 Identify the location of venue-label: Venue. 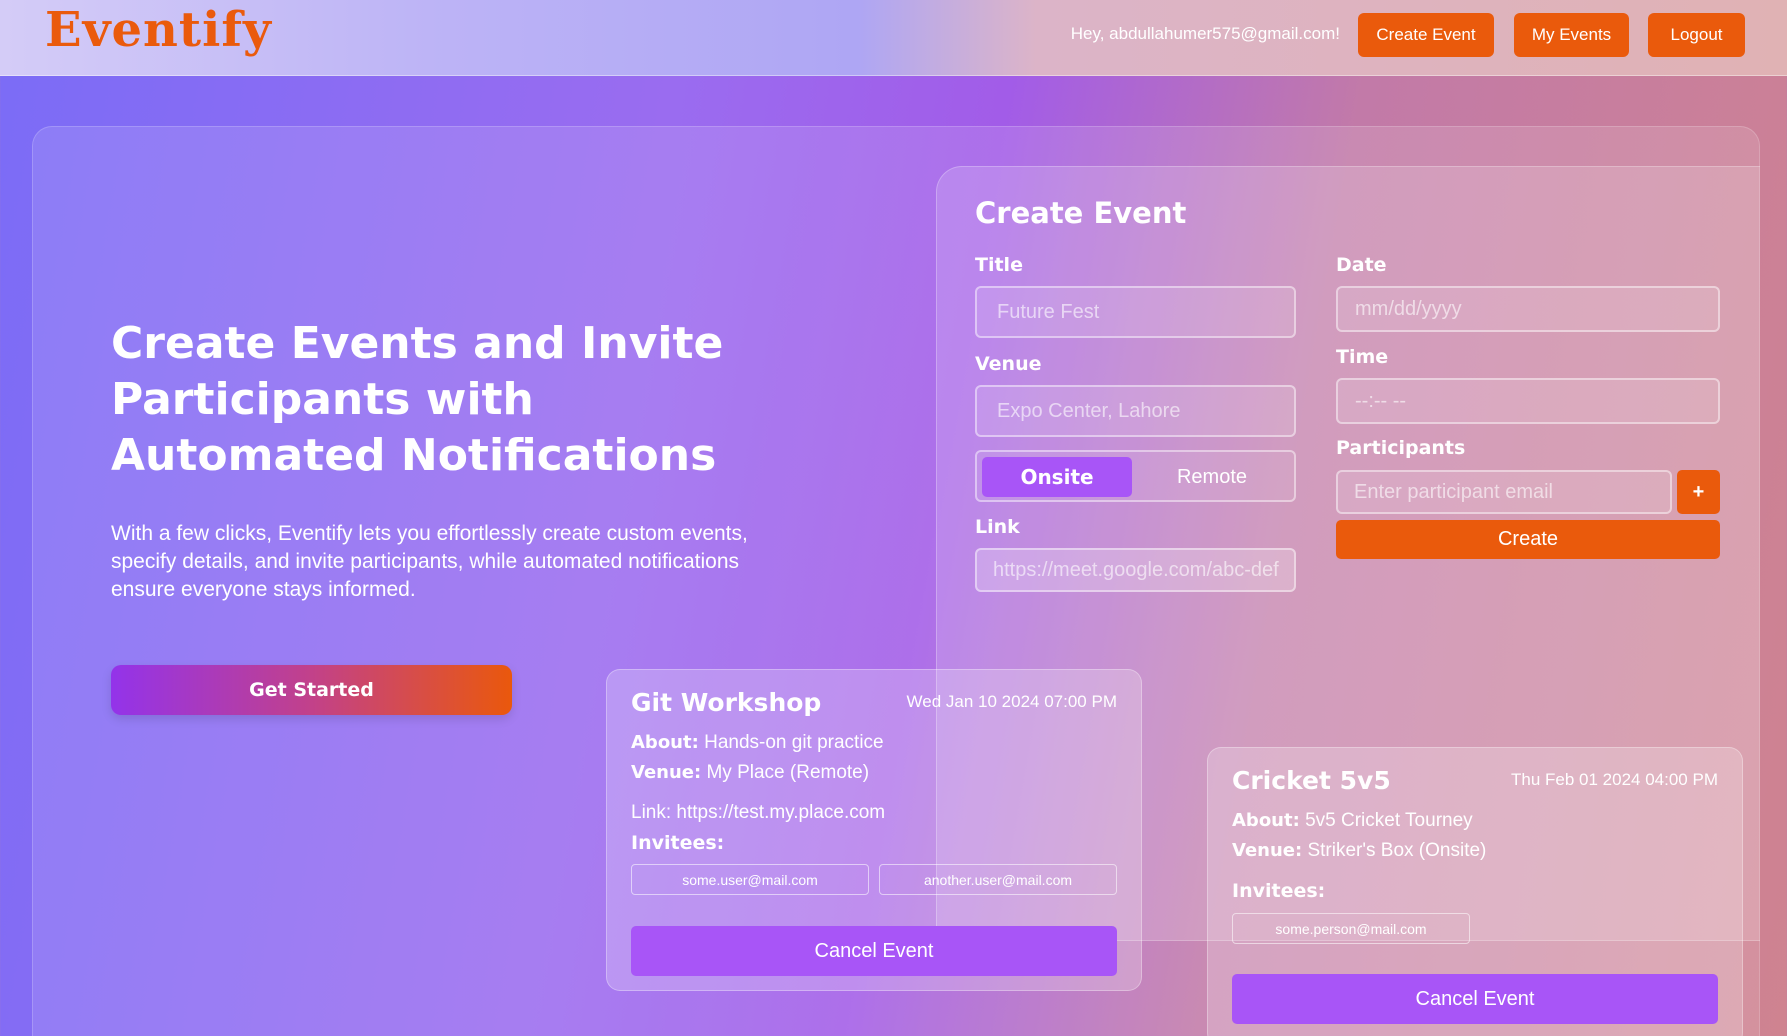
(1008, 364).